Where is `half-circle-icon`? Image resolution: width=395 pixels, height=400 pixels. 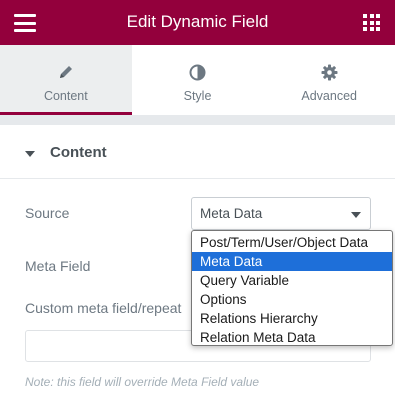
half-circle-icon is located at coordinates (198, 72).